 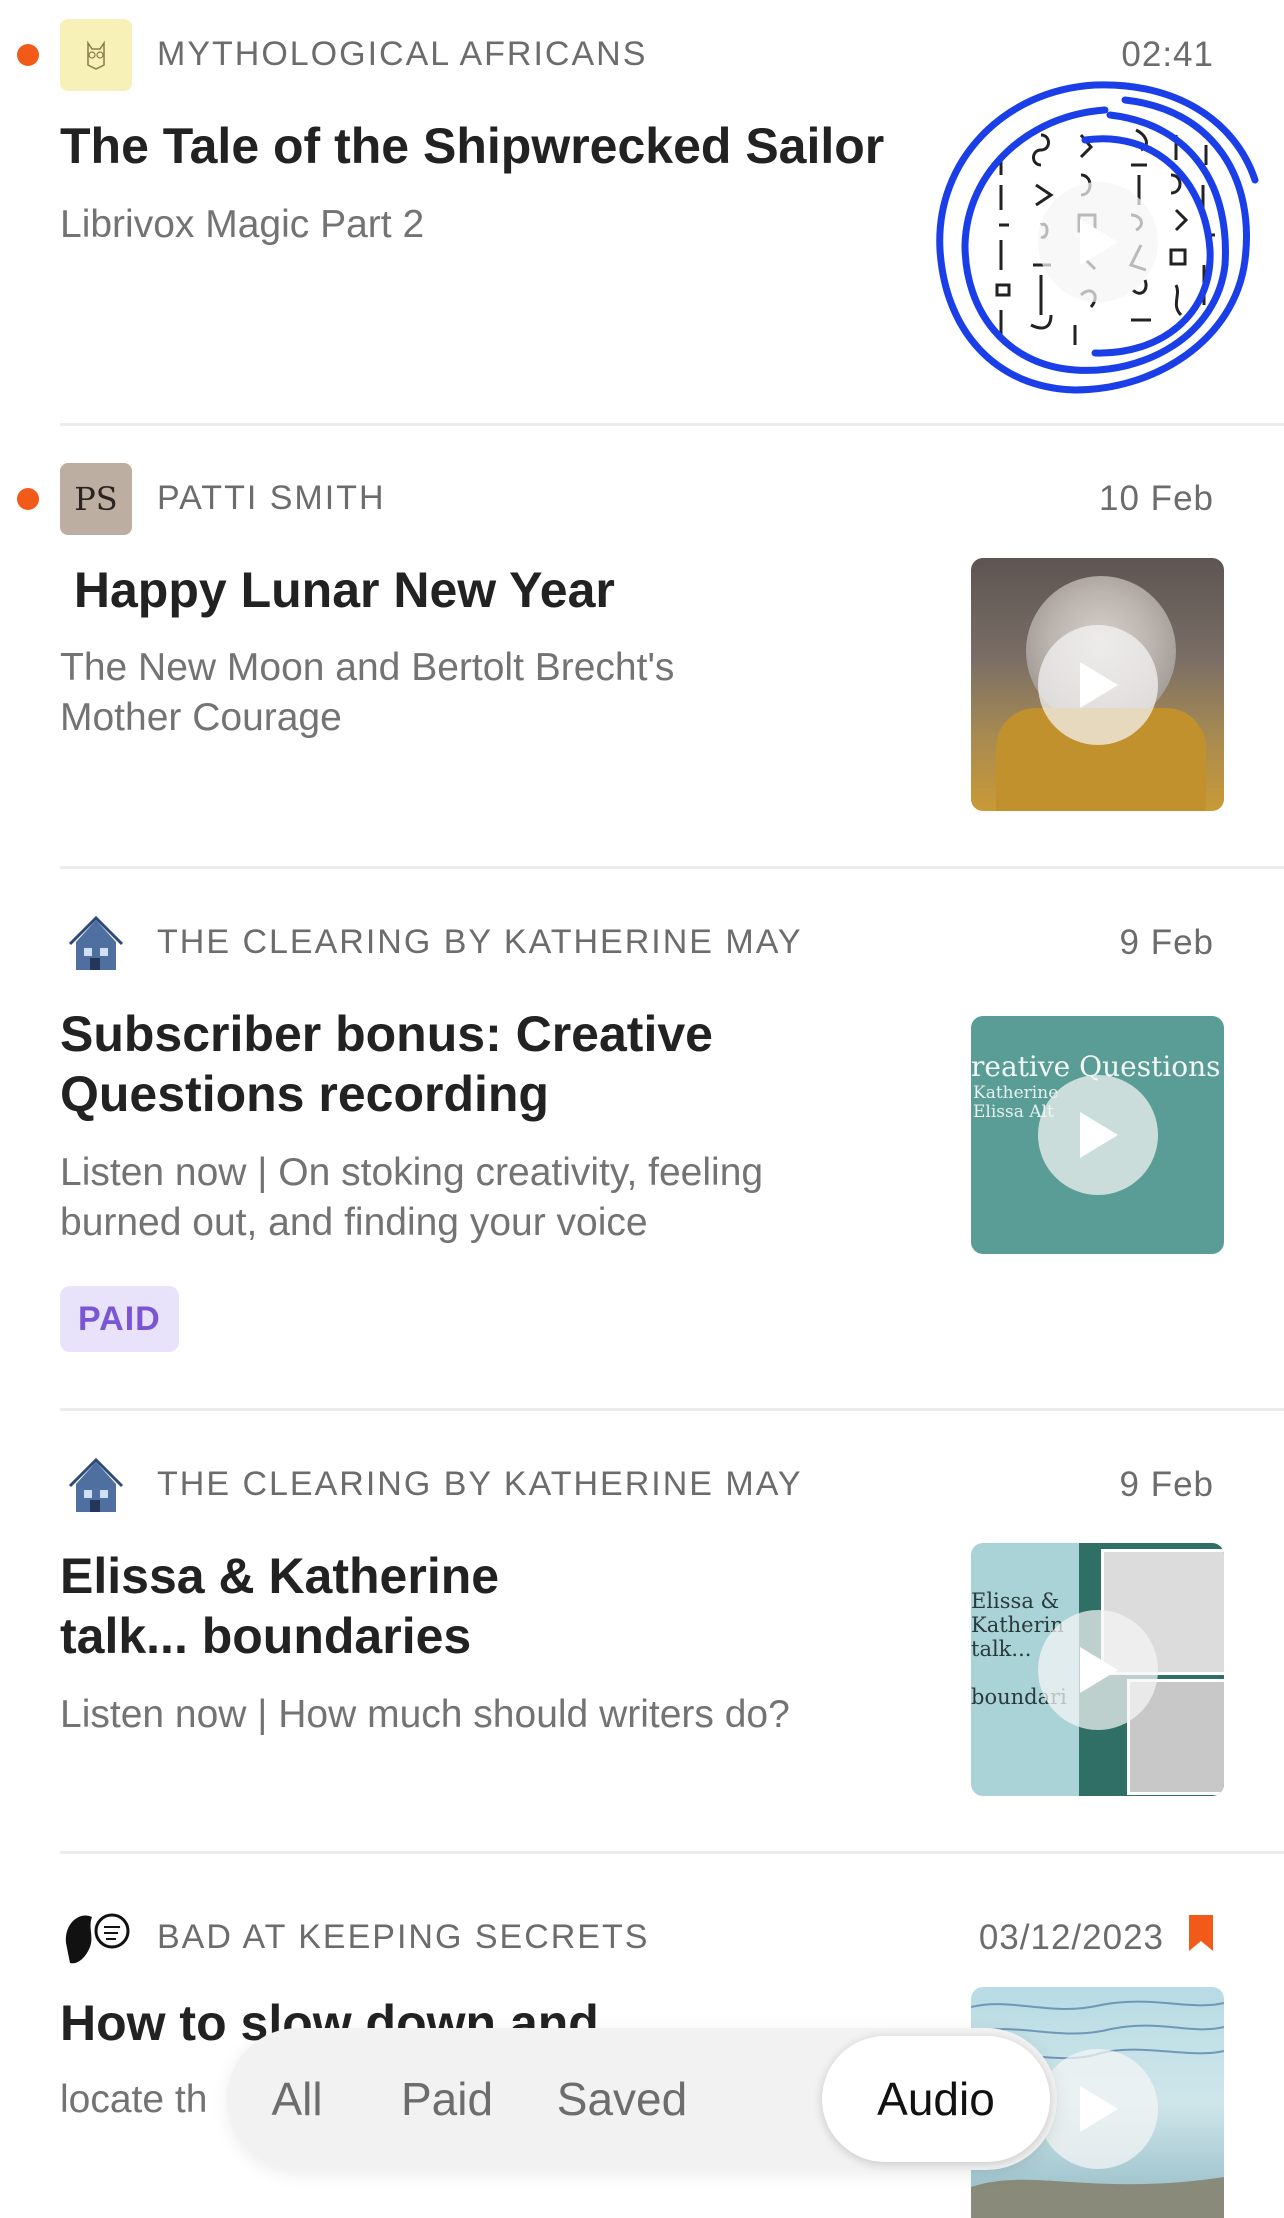 I want to click on publication-name: PATTI SMITH, so click(x=271, y=498).